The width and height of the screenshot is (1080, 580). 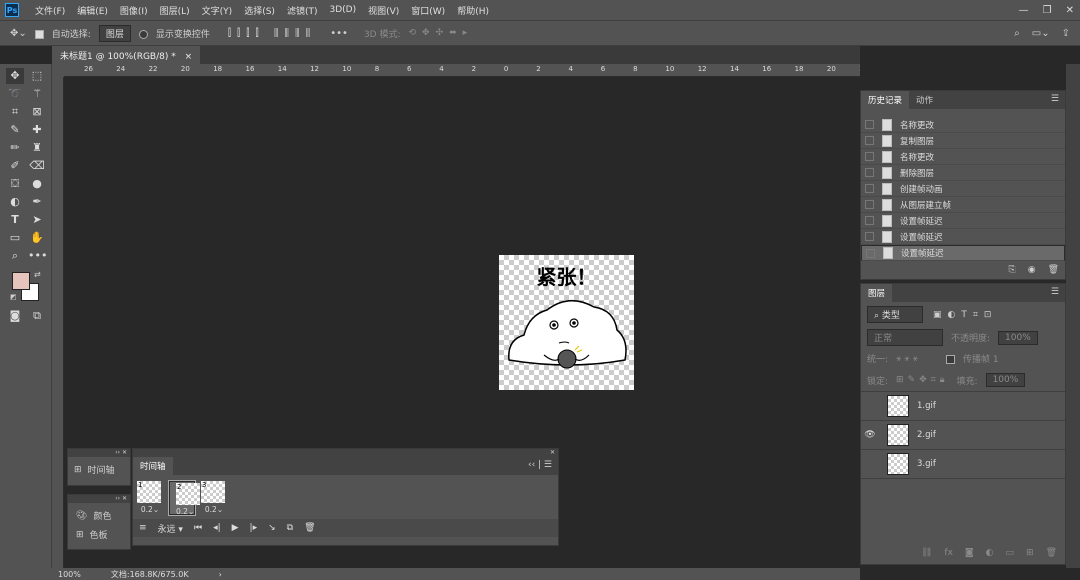 I want to click on delete-frame-icon: 🗑︎, so click(x=309, y=528).